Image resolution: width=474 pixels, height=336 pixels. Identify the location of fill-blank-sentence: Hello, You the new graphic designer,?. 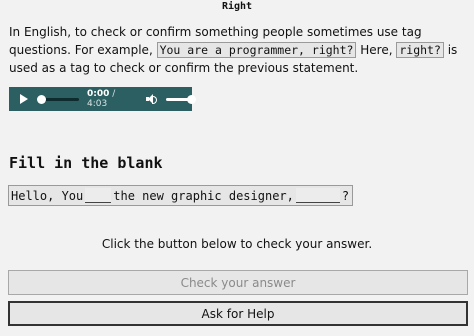
(181, 195).